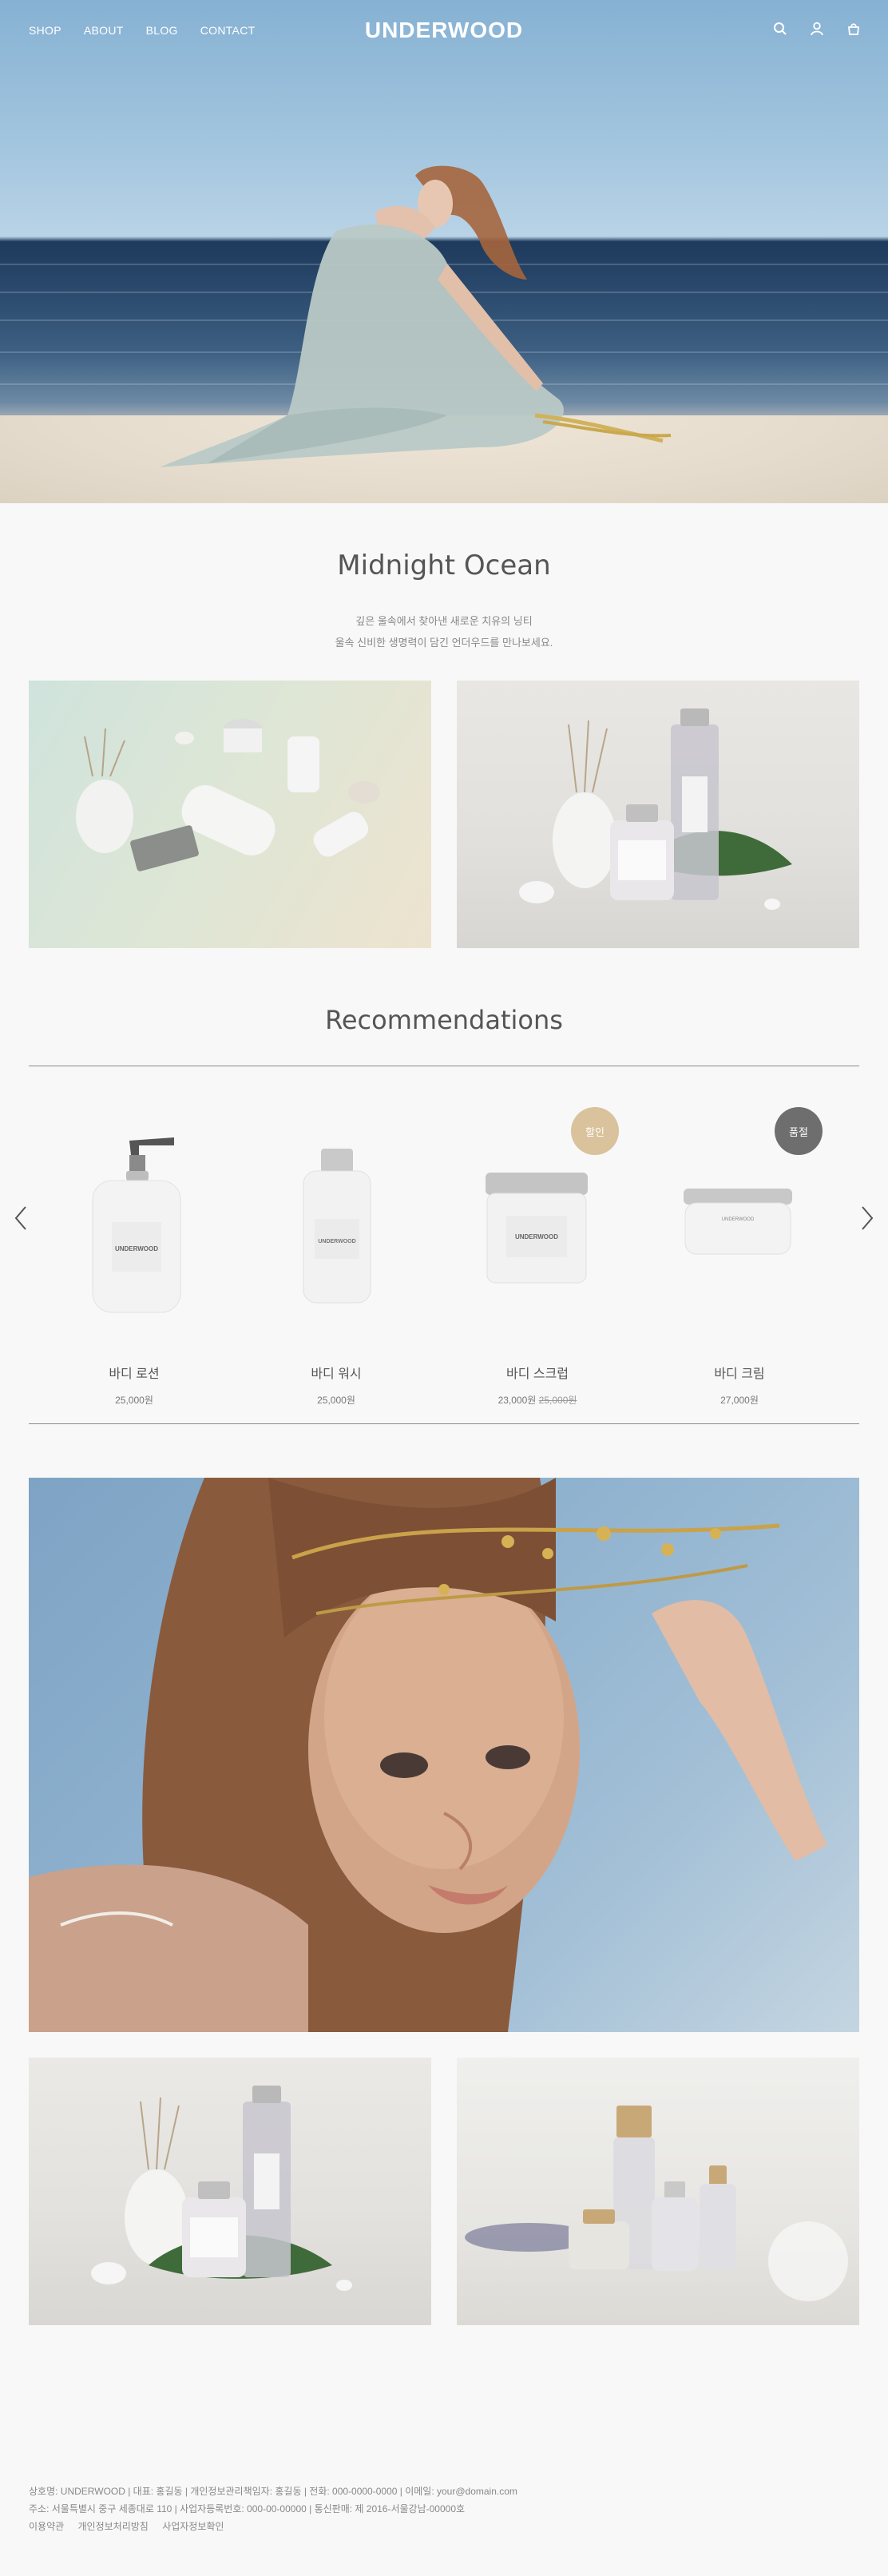 Image resolution: width=888 pixels, height=2576 pixels. I want to click on body-lotion-image: UNDERWOOD, so click(137, 1225).